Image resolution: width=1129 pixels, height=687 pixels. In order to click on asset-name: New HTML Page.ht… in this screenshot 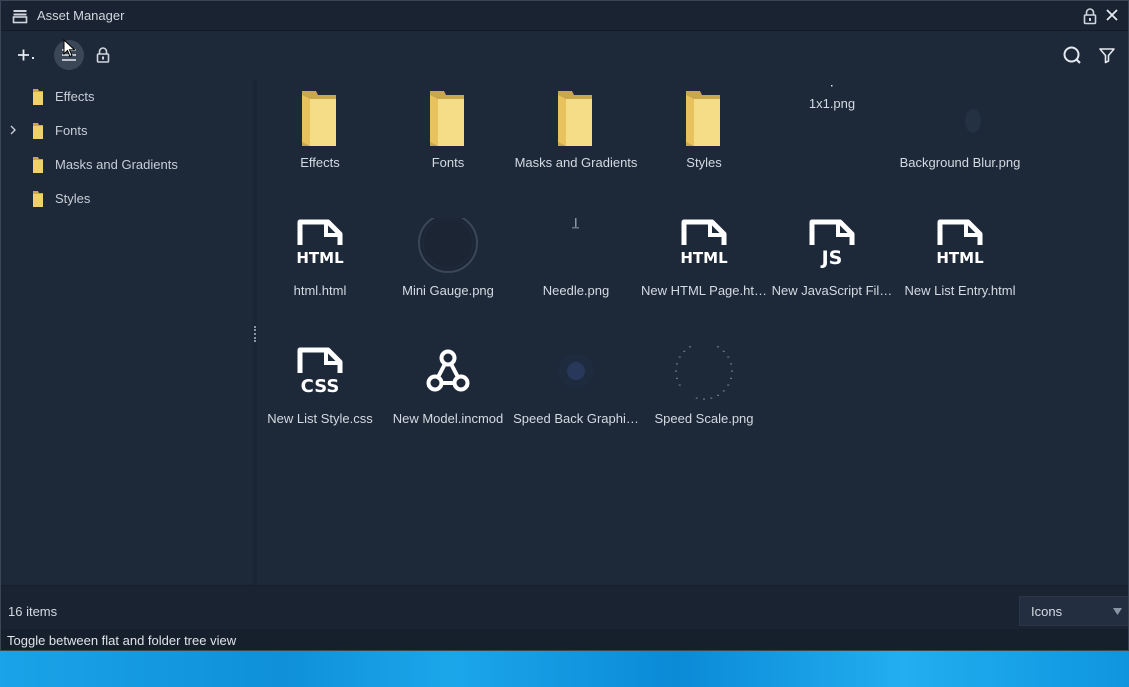, I will do `click(704, 290)`.